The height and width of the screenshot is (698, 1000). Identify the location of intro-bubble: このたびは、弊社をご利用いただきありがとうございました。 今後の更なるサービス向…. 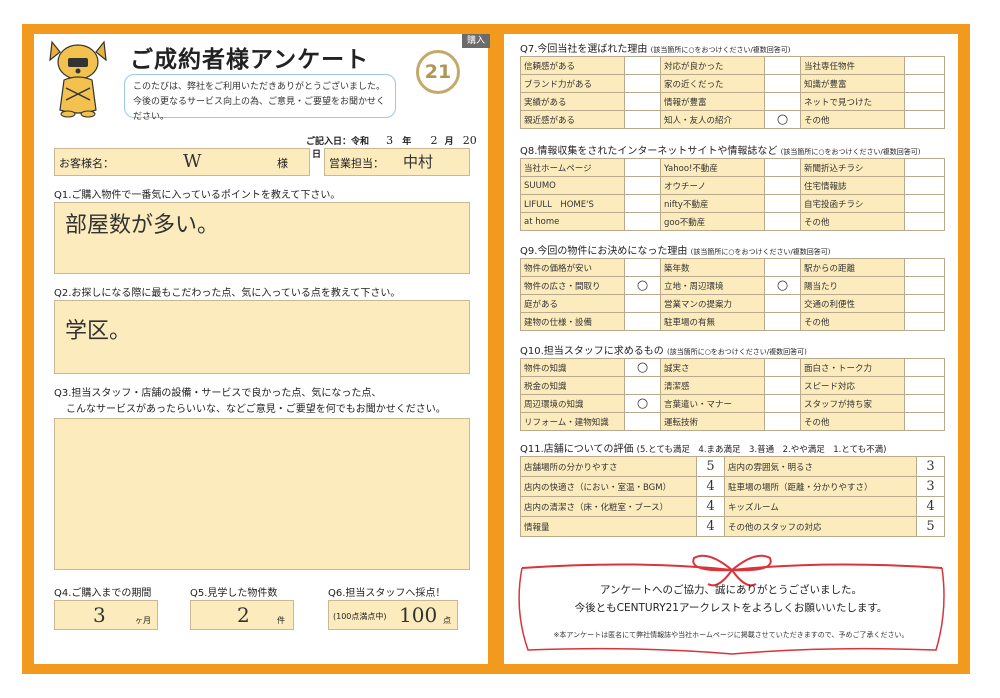
(260, 98).